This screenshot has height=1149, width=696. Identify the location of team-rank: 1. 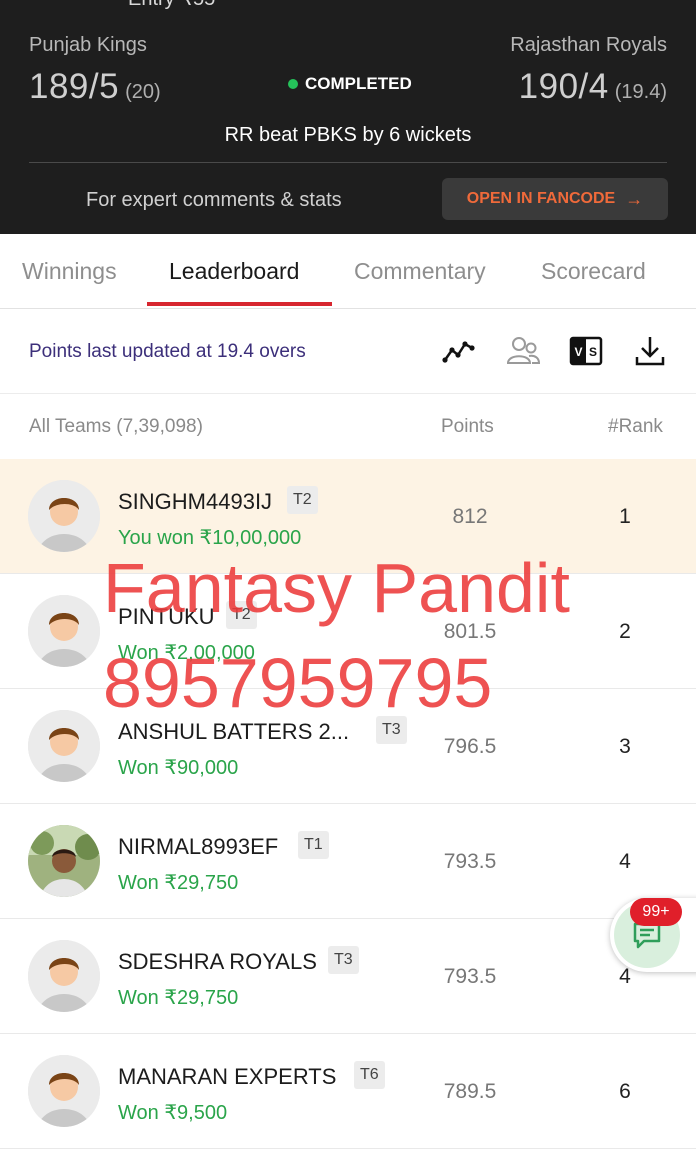
(625, 516).